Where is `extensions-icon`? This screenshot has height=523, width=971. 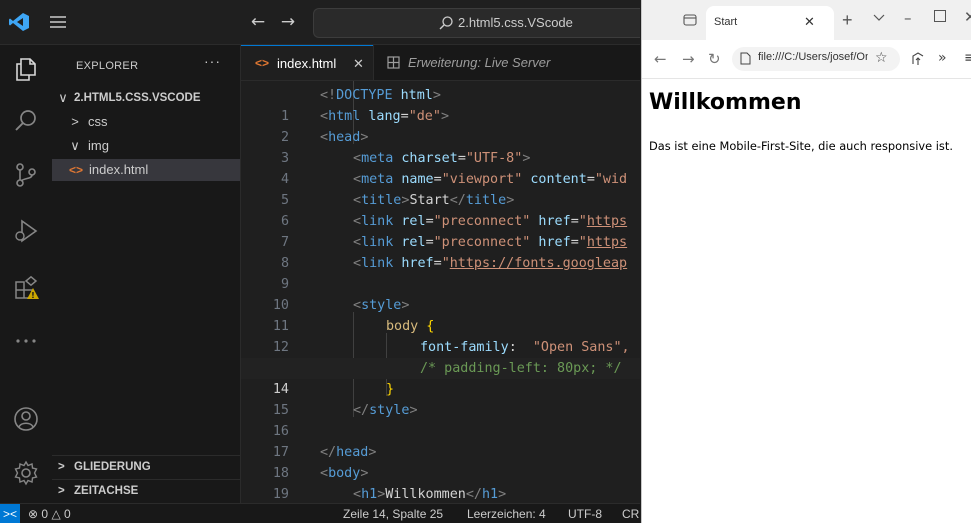
extensions-icon is located at coordinates (393, 62).